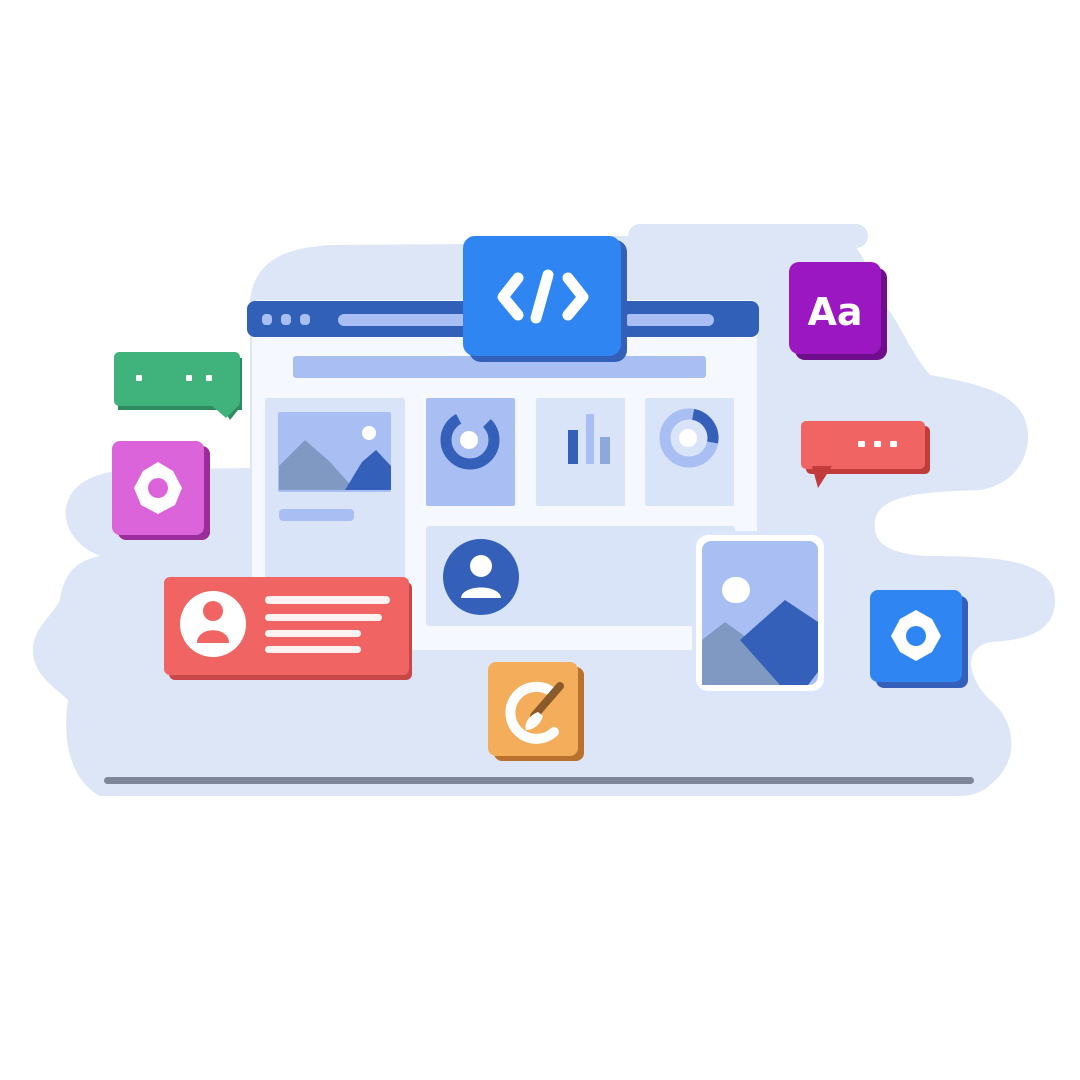 This screenshot has height=1080, width=1080. I want to click on image-card, so click(335, 498).